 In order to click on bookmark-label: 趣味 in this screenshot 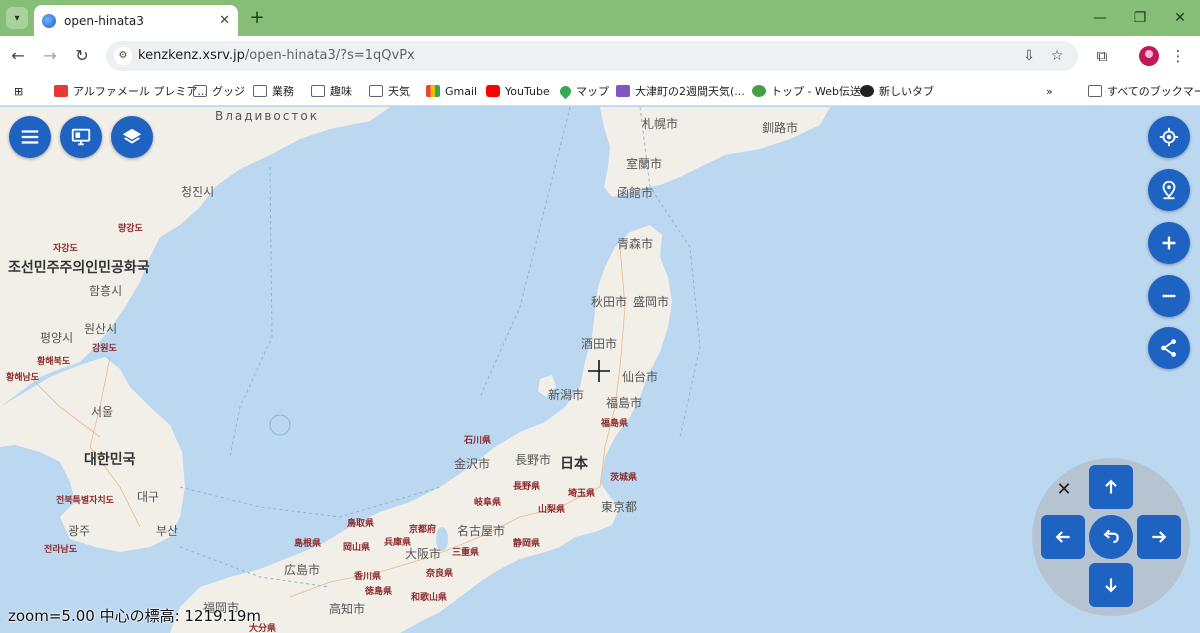, I will do `click(341, 91)`.